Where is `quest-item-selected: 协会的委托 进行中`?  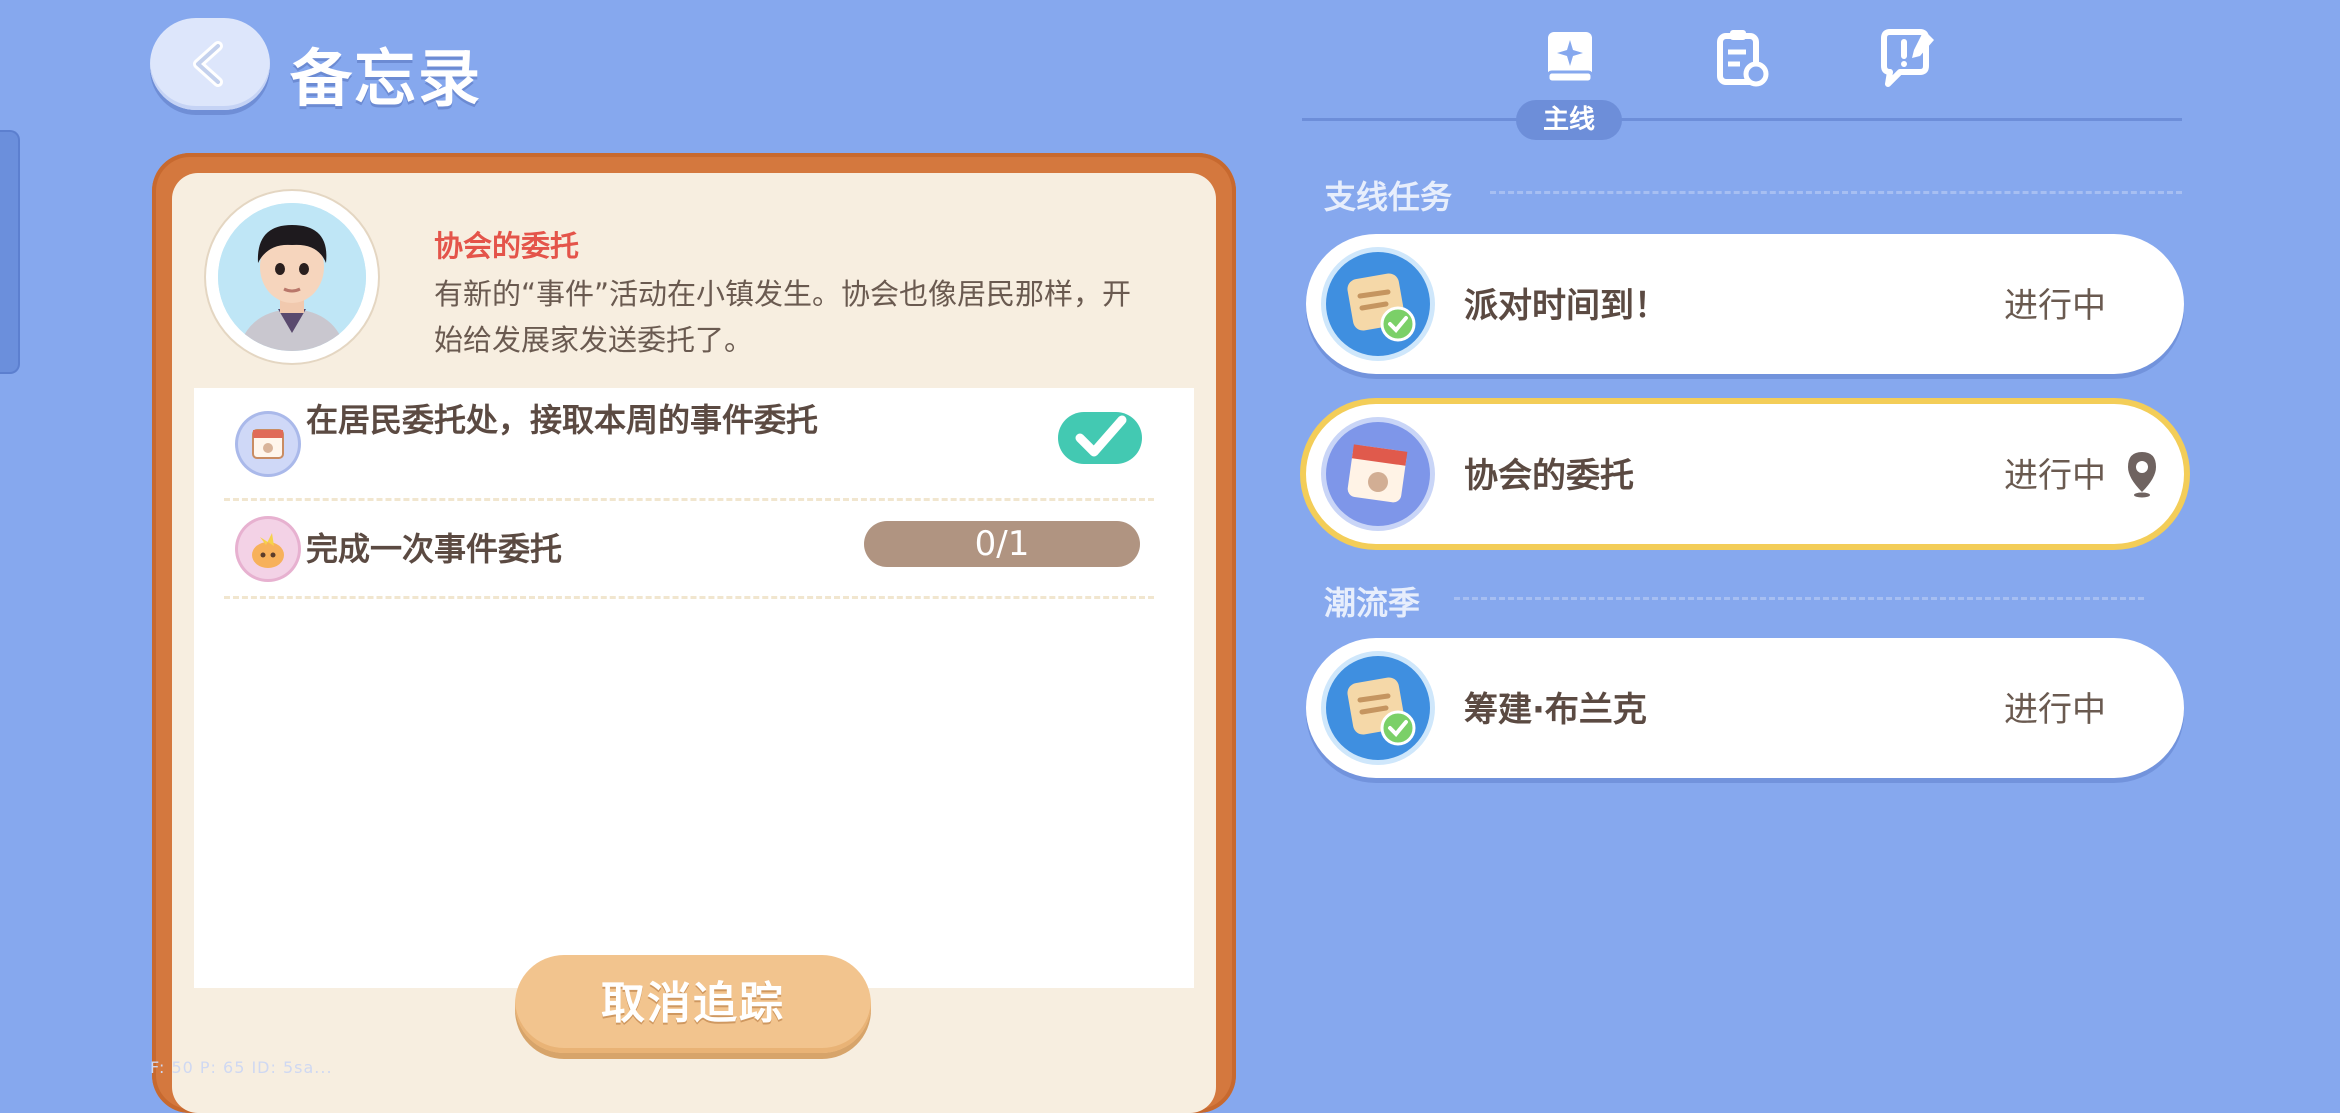
quest-item-selected: 协会的委托 进行中 is located at coordinates (1745, 474).